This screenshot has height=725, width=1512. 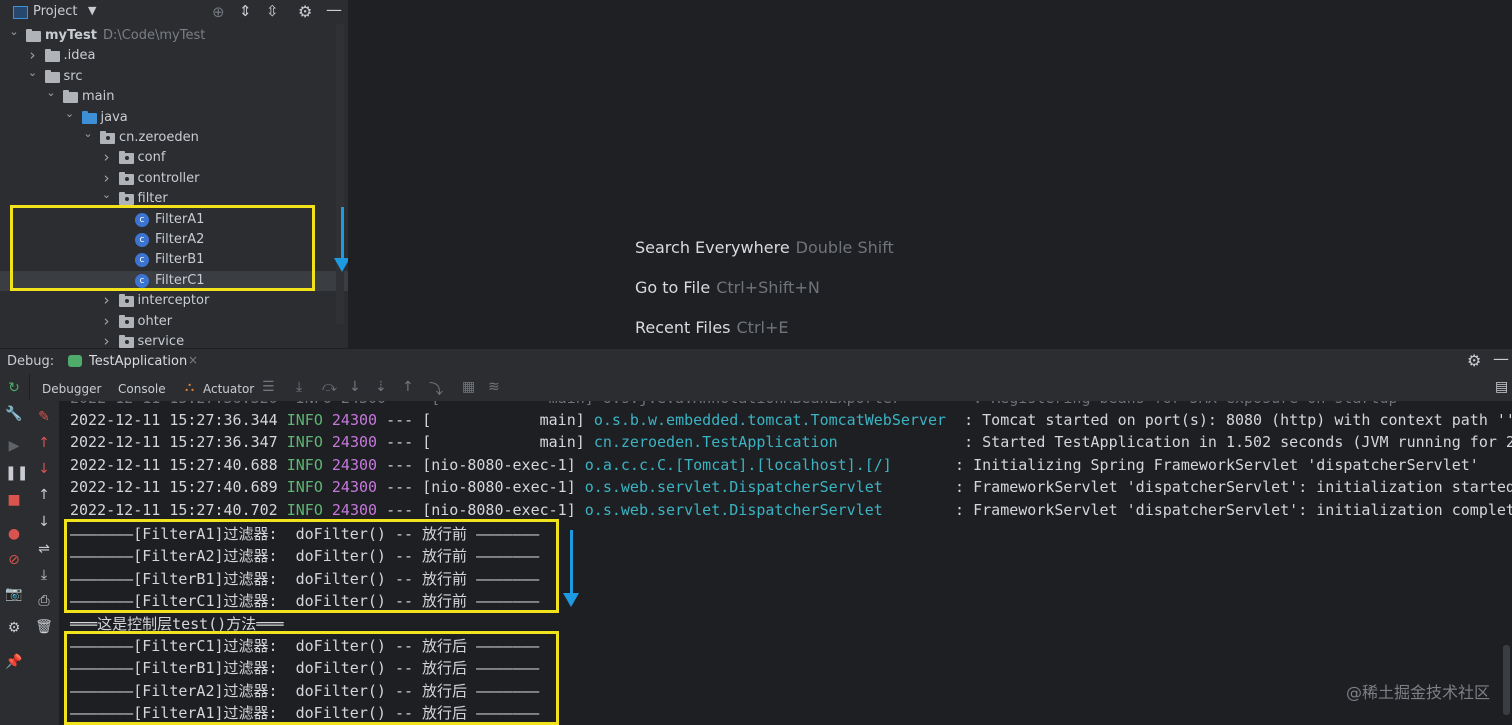 I want to click on tree-item-name: filter, so click(x=152, y=199).